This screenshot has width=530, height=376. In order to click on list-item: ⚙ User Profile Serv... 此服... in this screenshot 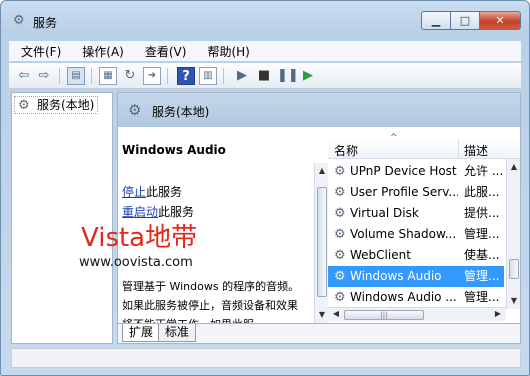, I will do `click(416, 192)`.